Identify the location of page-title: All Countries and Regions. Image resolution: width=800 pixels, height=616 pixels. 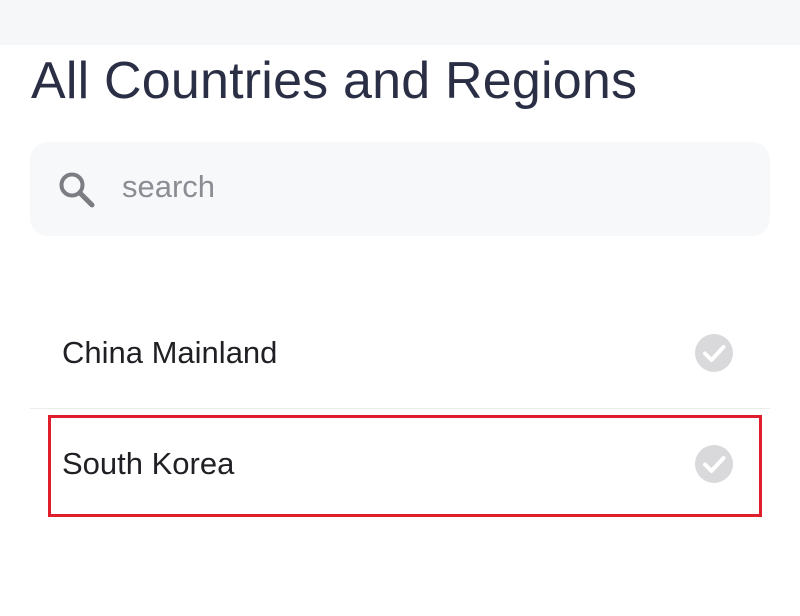
(334, 81).